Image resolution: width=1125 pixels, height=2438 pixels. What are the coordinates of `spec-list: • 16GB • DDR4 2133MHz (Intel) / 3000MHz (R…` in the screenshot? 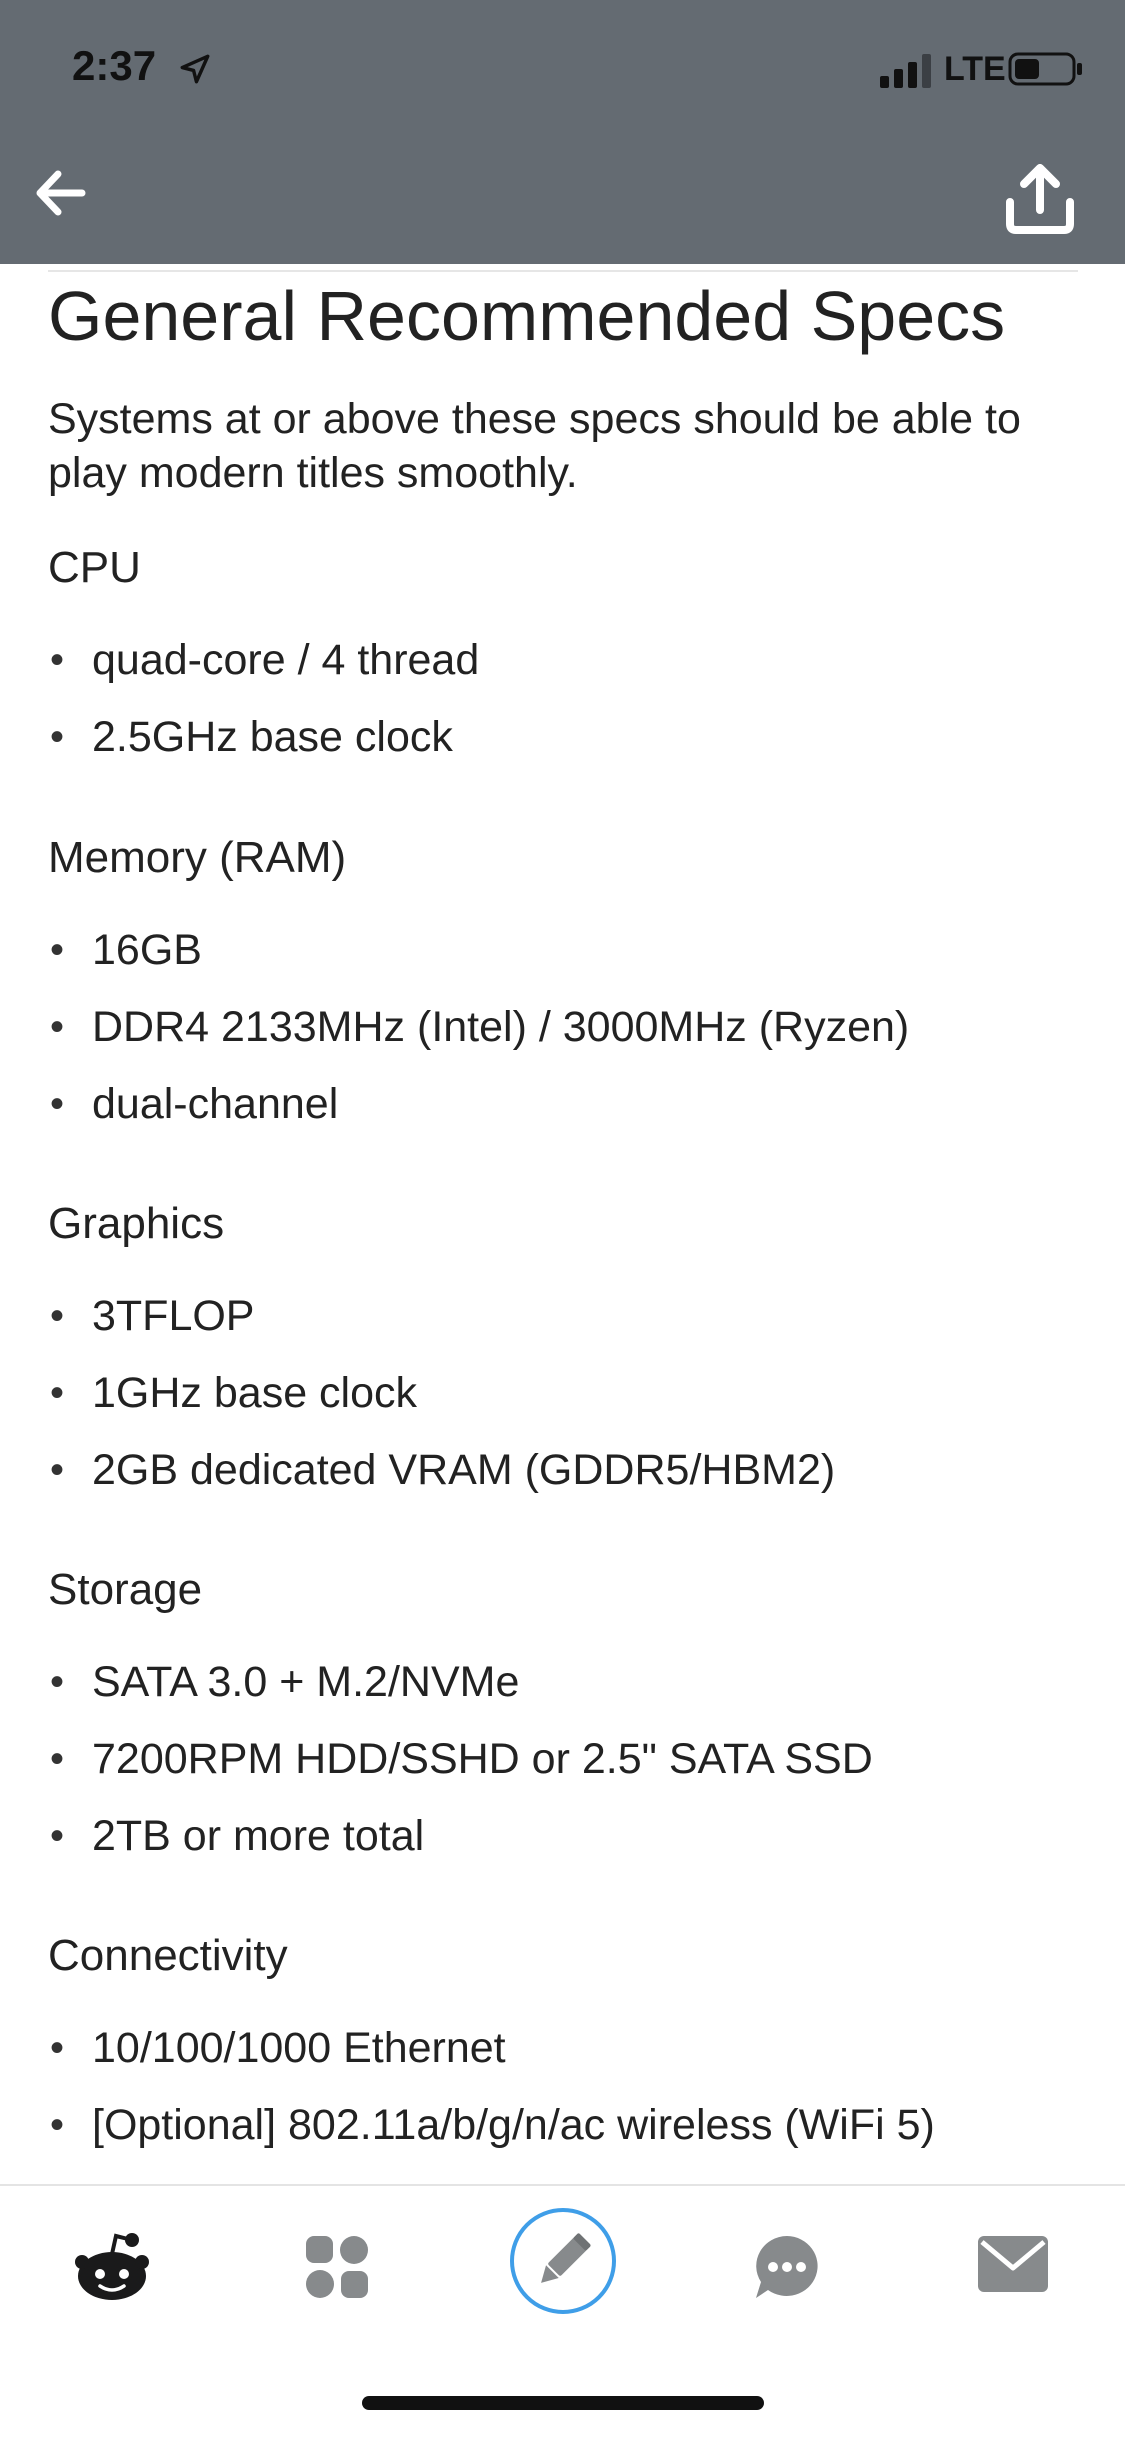 It's located at (563, 1027).